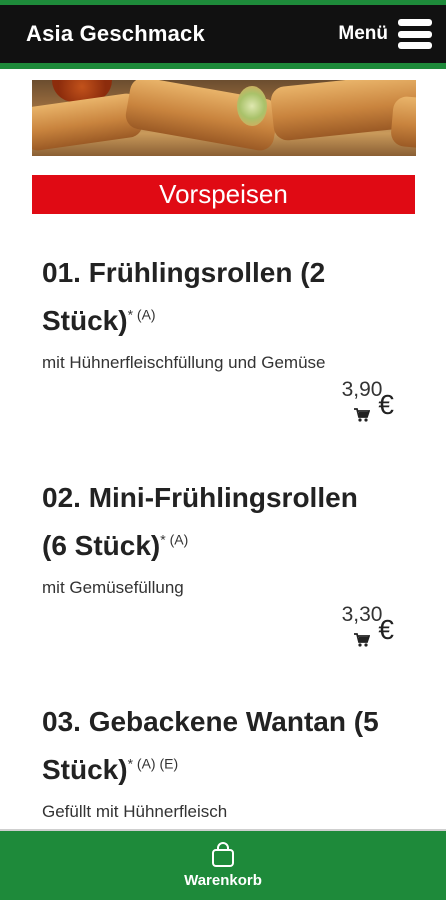 The width and height of the screenshot is (446, 900). Describe the element at coordinates (184, 272) in the screenshot. I see `item-title-line1: 01. Frühlingsrollen (2` at that location.